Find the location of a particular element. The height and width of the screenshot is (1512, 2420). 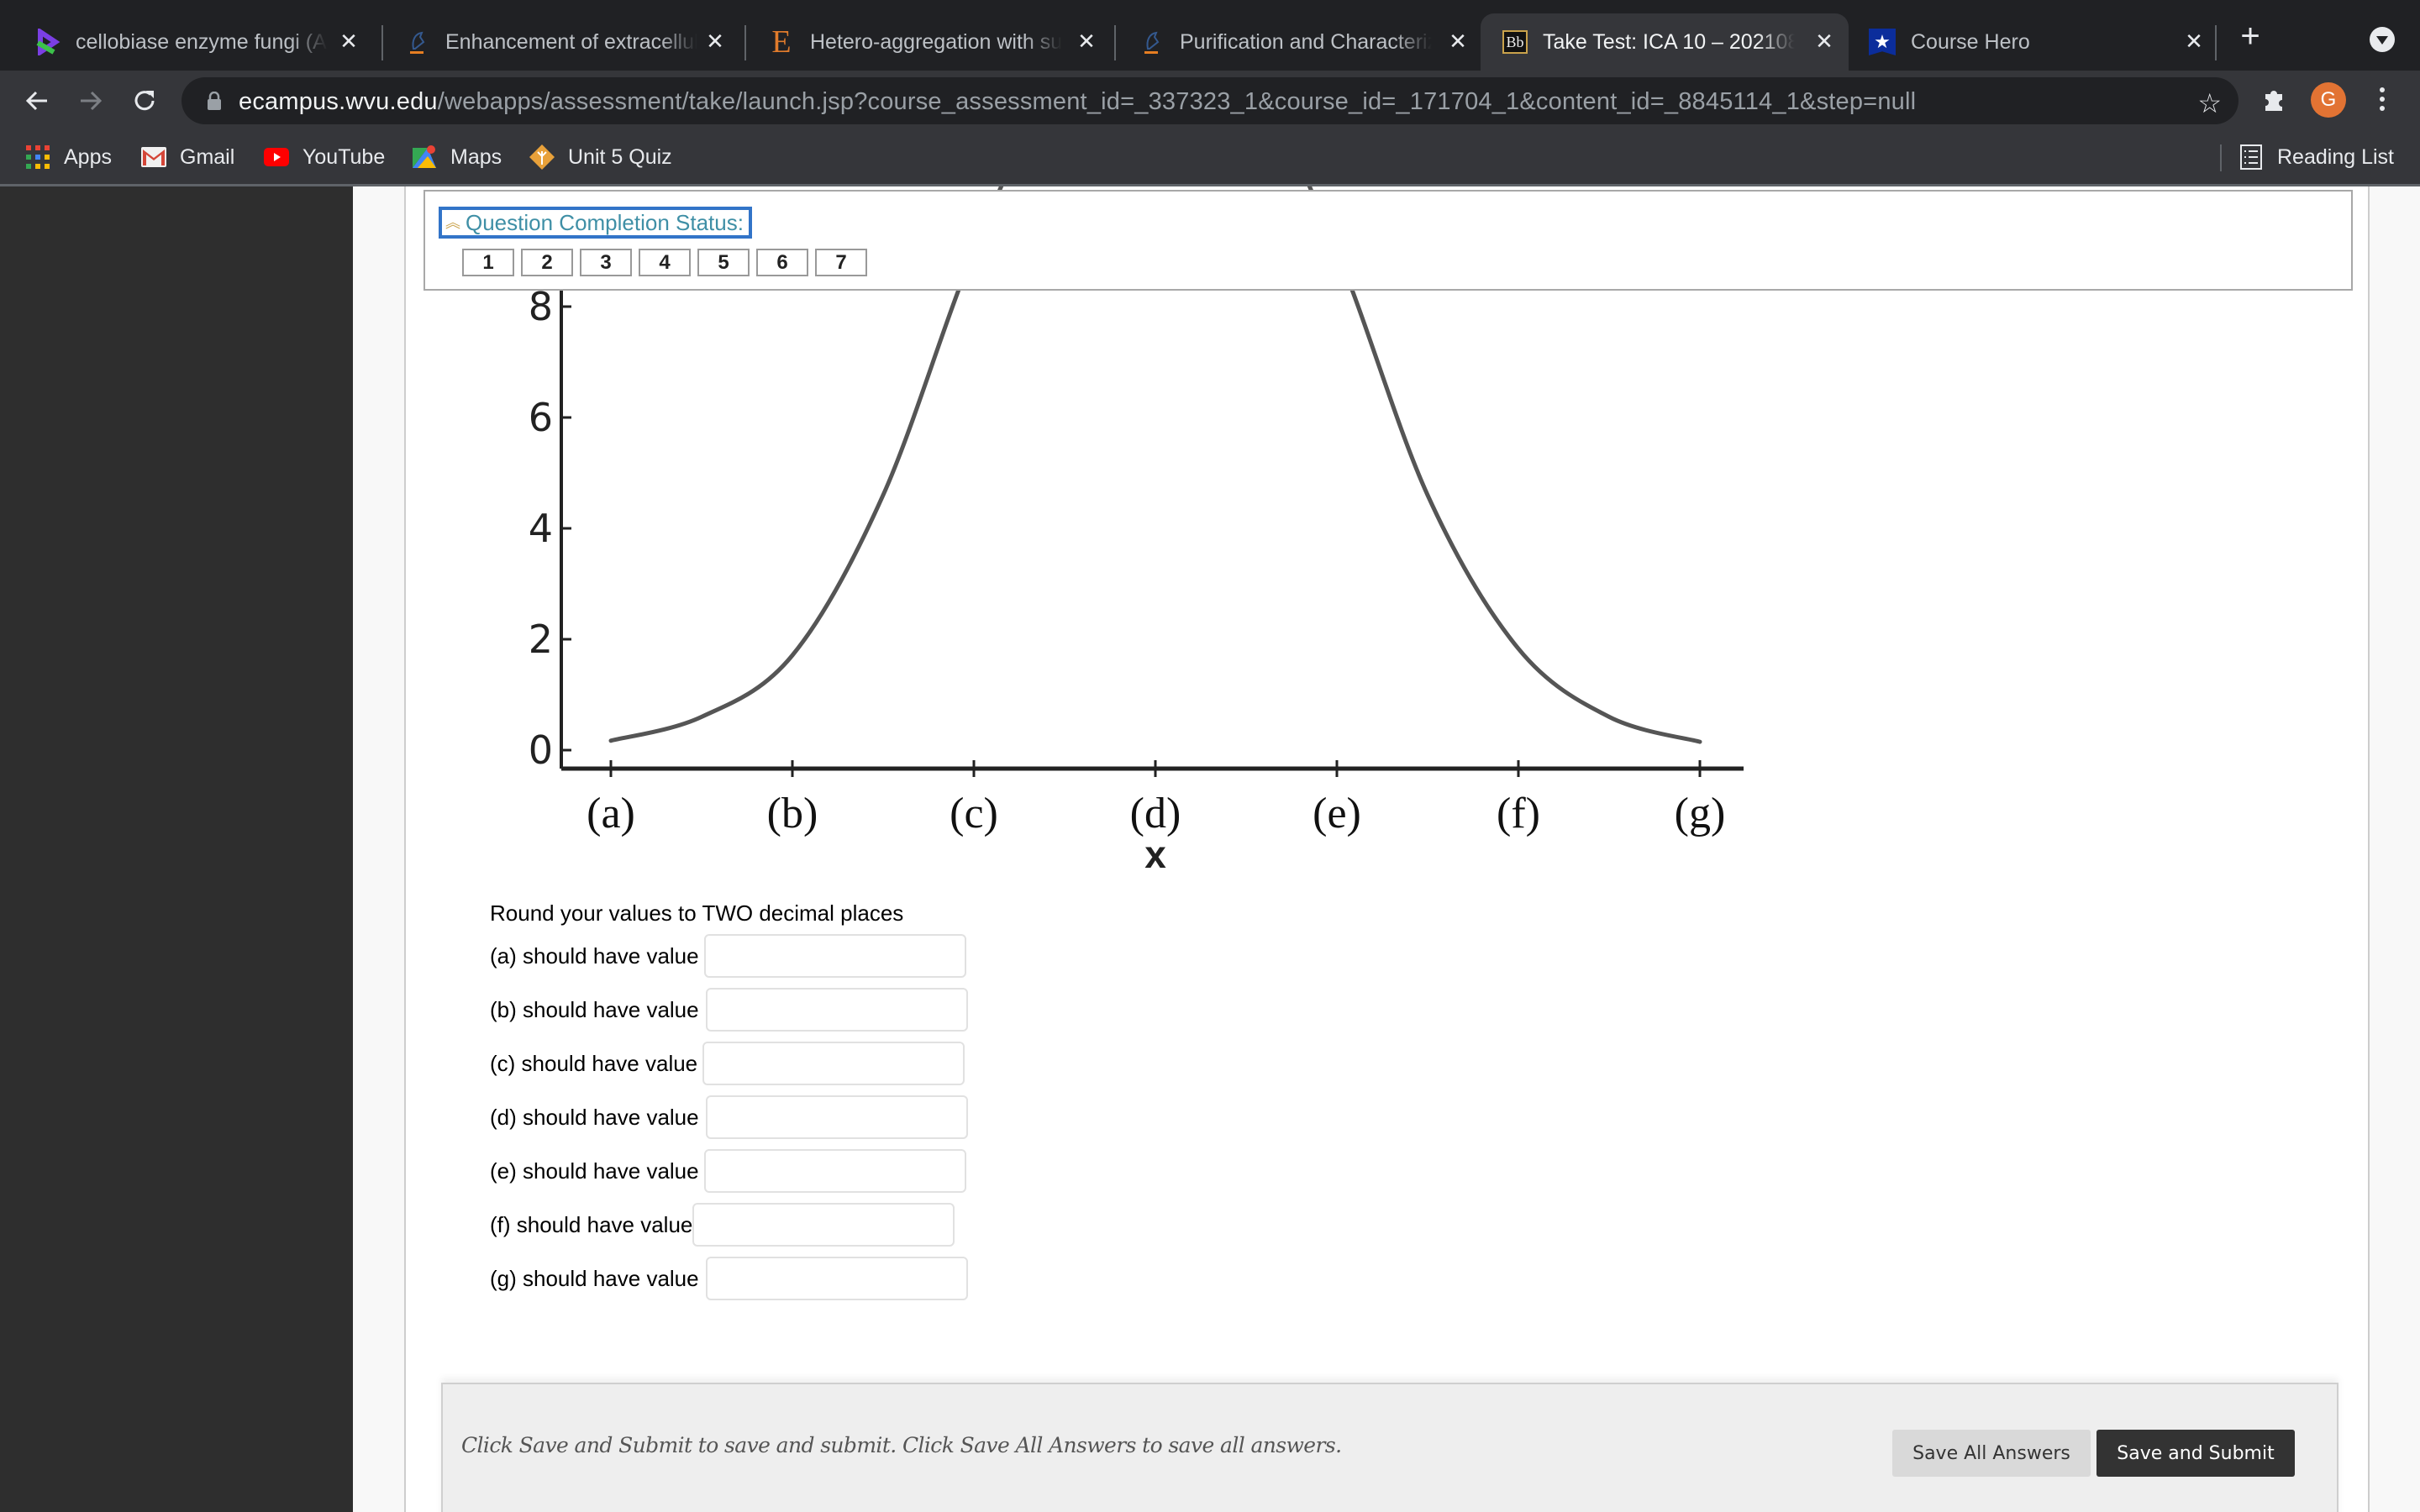

answer-input-b is located at coordinates (837, 1010).